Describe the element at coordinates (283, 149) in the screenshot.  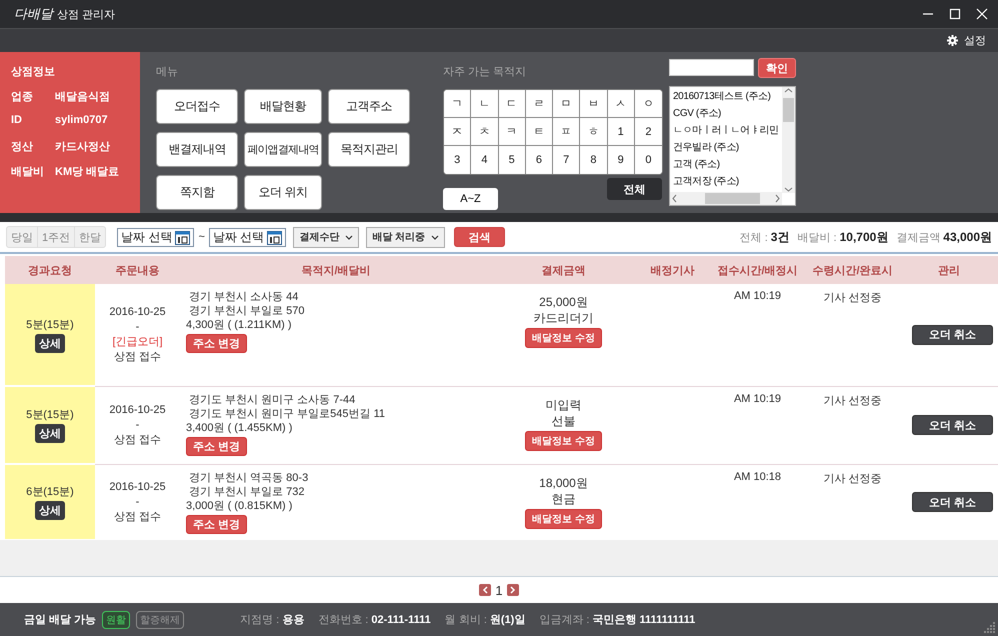
I see `menu-button: 페이앱결제내역` at that location.